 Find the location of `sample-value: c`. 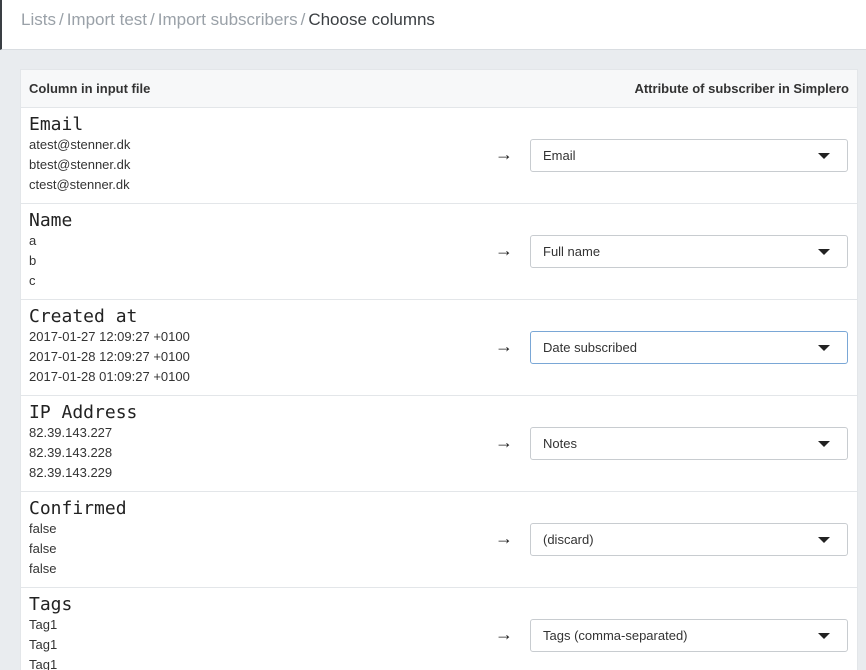

sample-value: c is located at coordinates (32, 280).